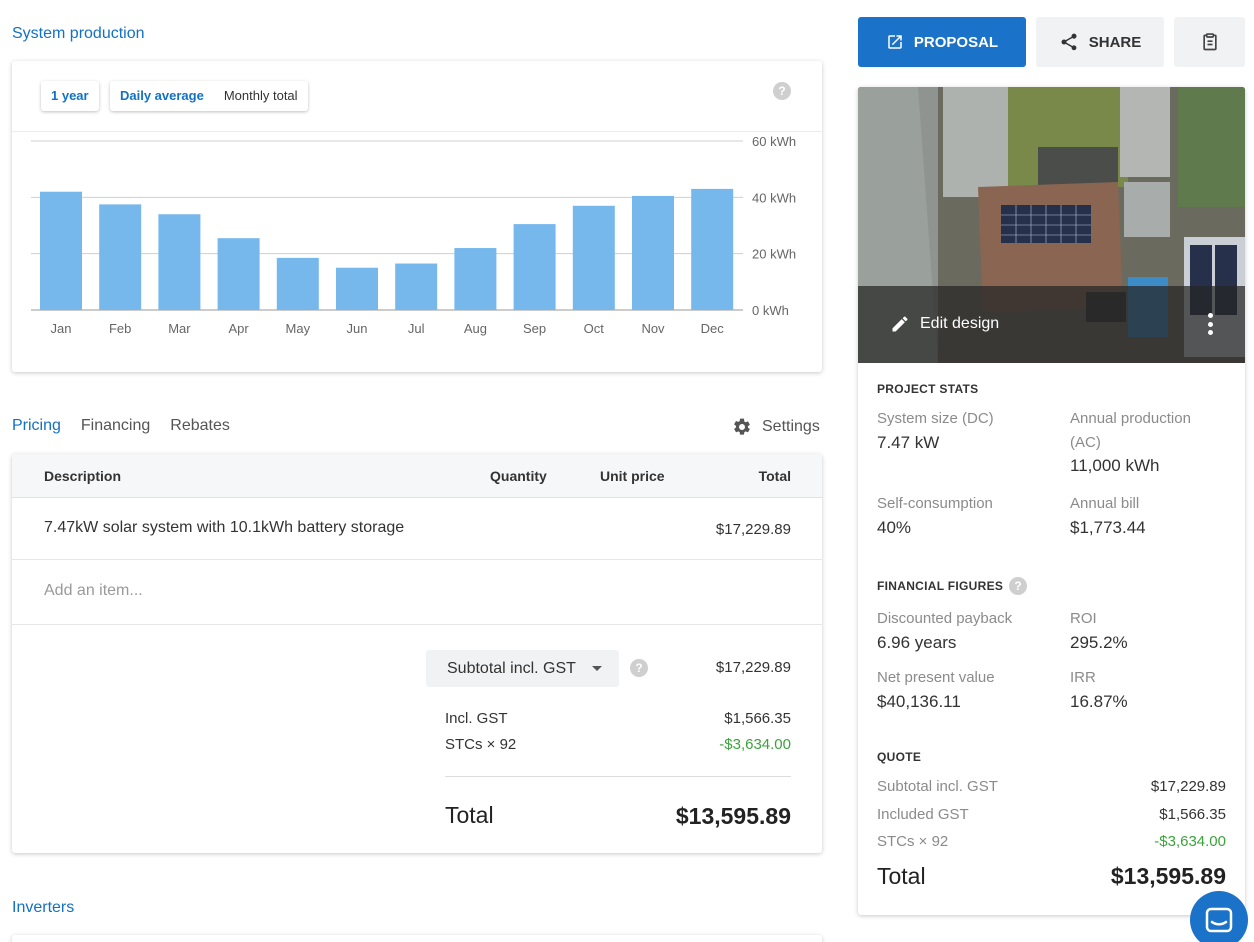  What do you see at coordinates (1051, 225) in the screenshot?
I see `aerial-design-image: Edit design` at bounding box center [1051, 225].